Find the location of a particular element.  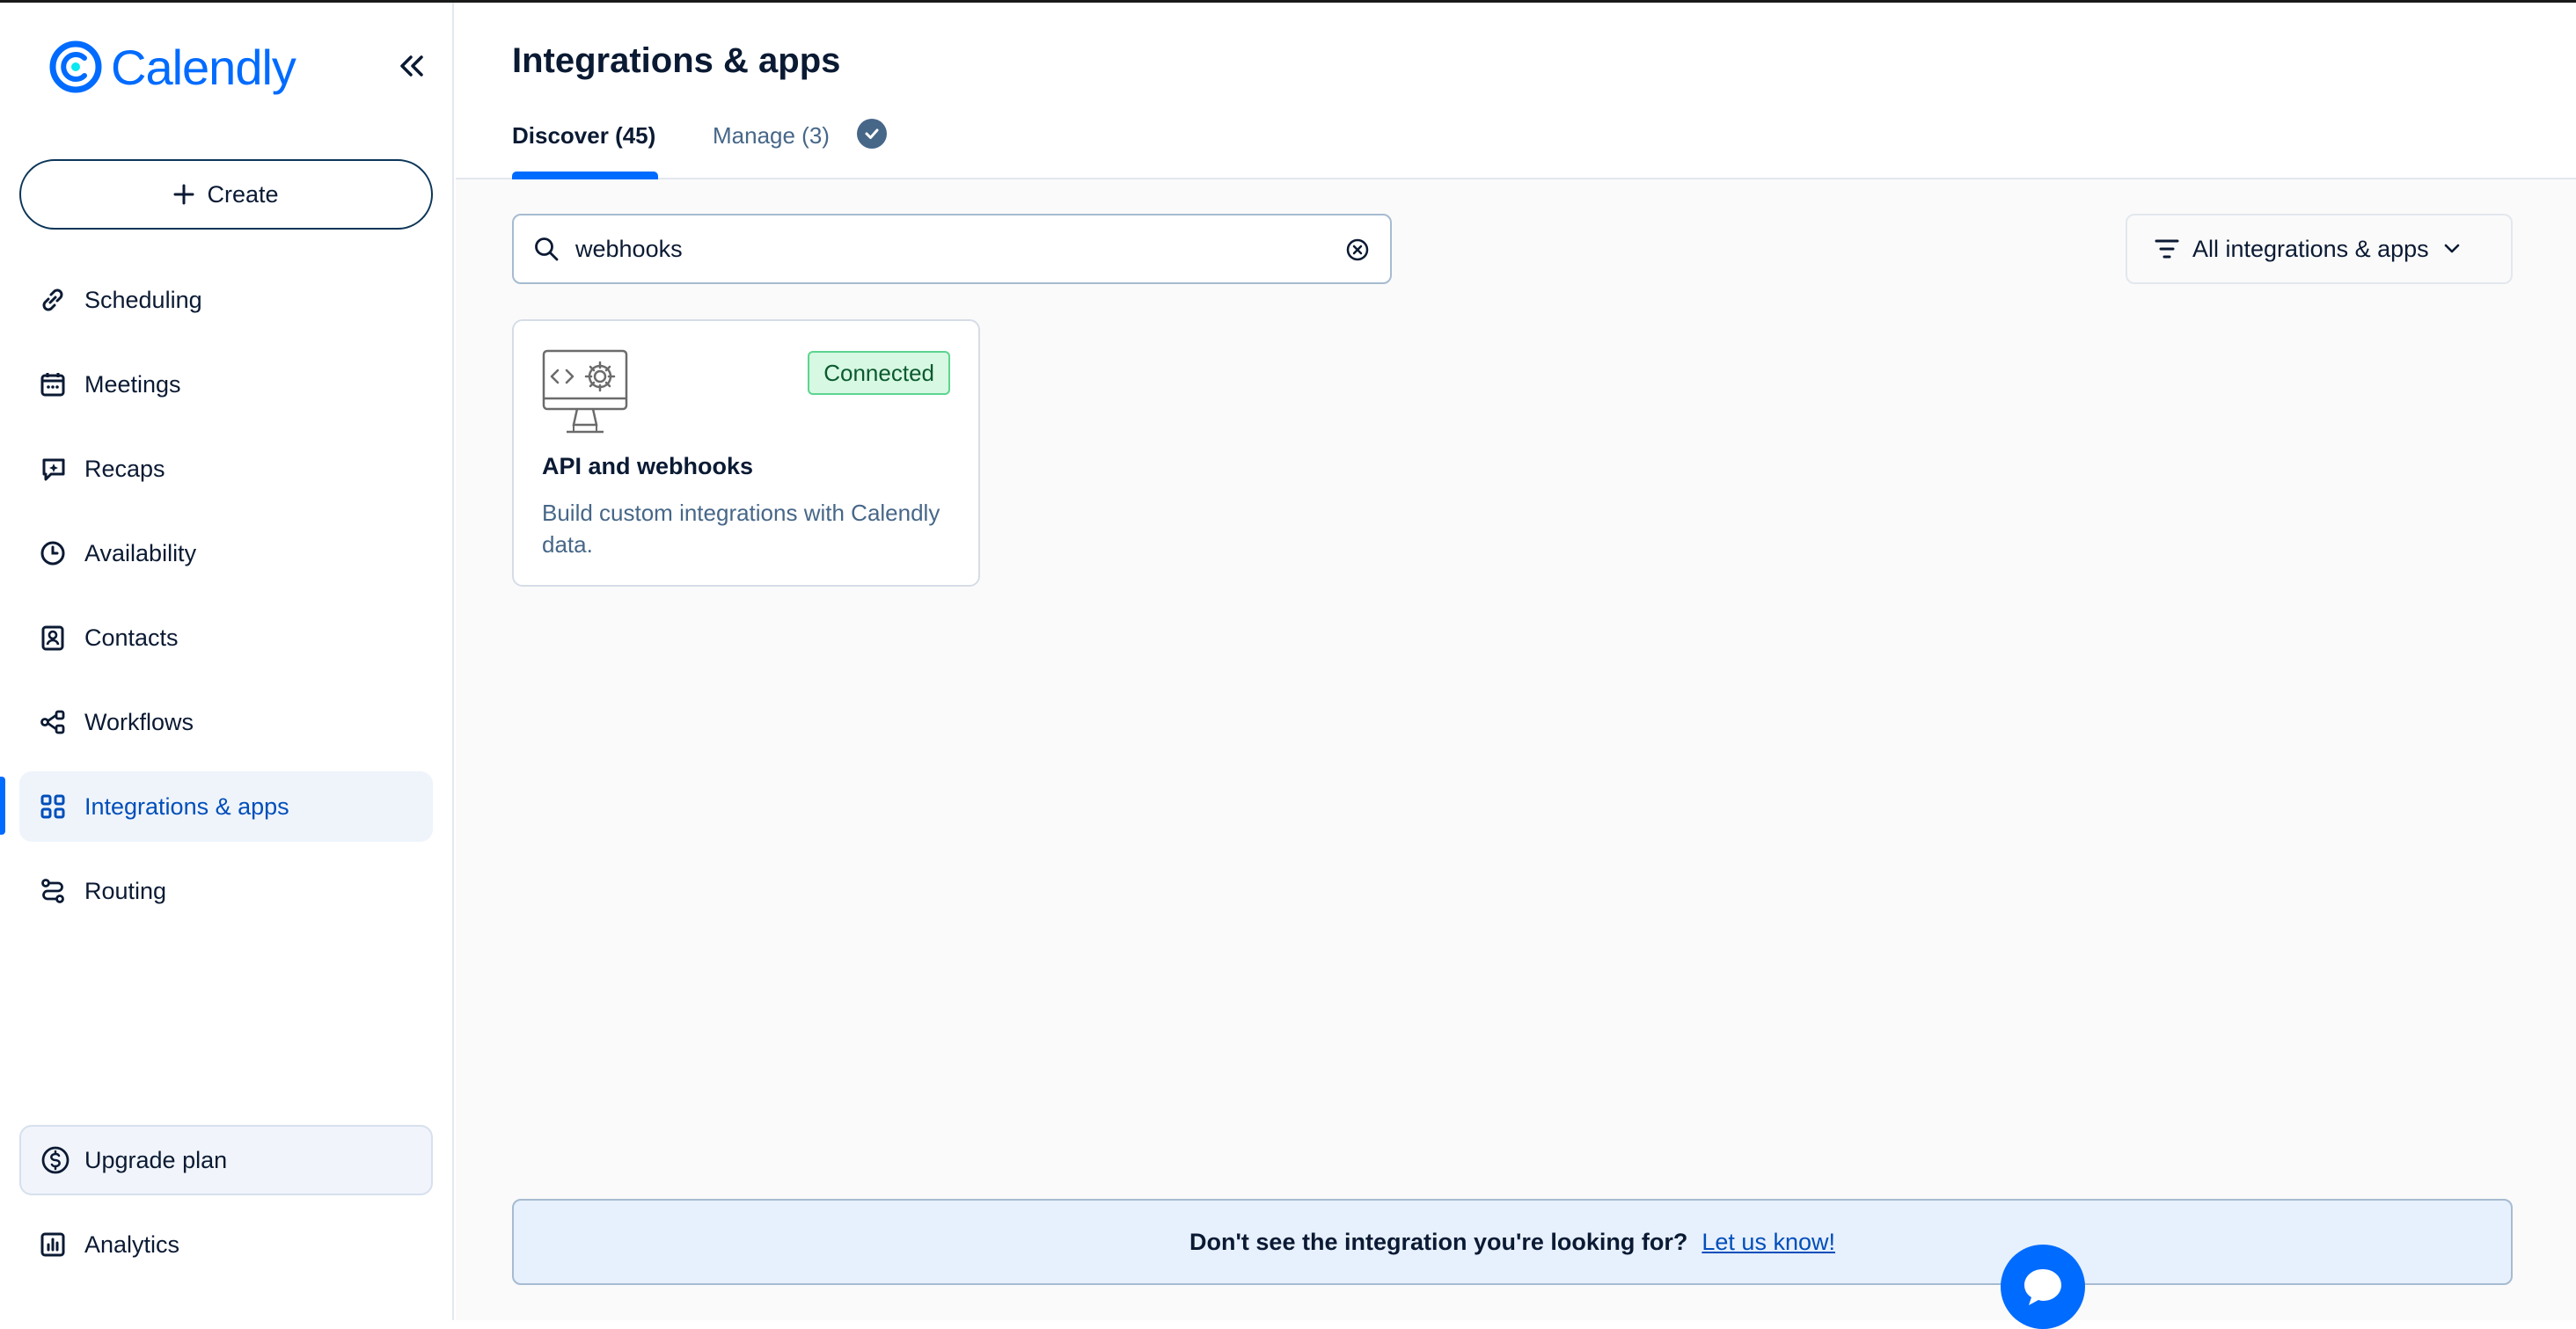

let-us-know-link: Let us know! is located at coordinates (1768, 1242).